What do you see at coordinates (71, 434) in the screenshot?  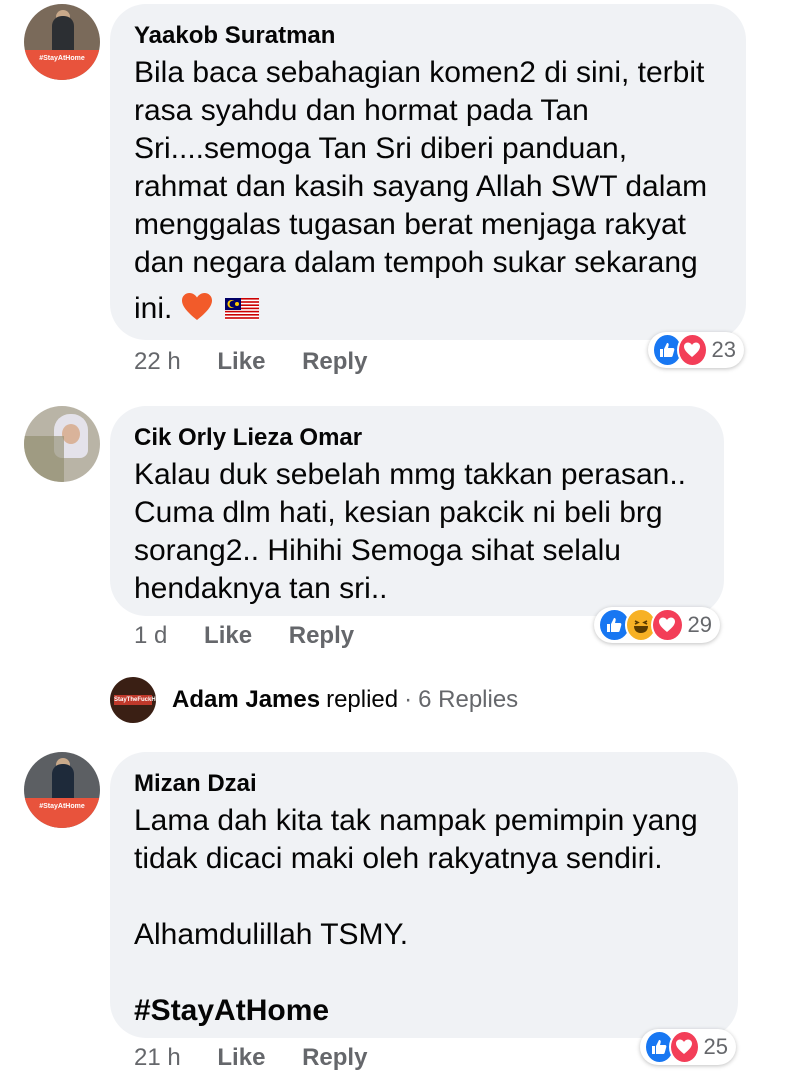 I see `avatar-face` at bounding box center [71, 434].